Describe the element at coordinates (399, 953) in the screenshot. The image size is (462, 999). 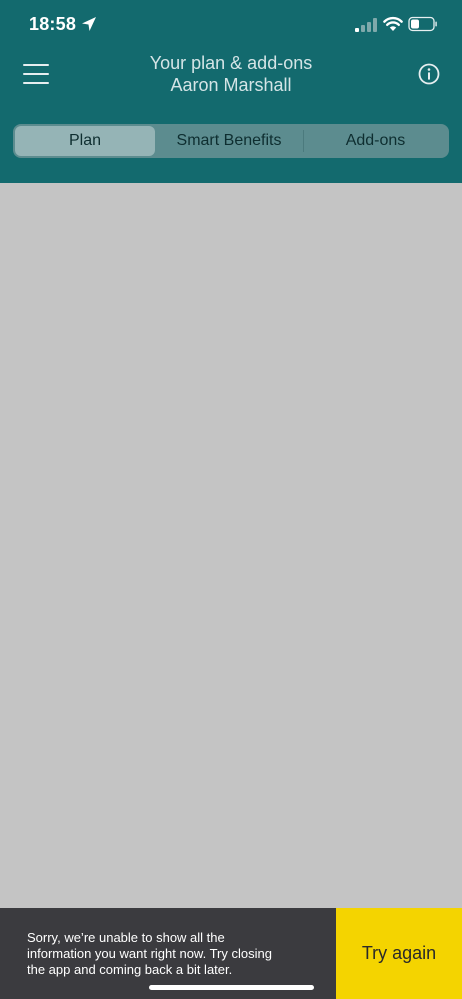
I see `try-again-button: Try again` at that location.